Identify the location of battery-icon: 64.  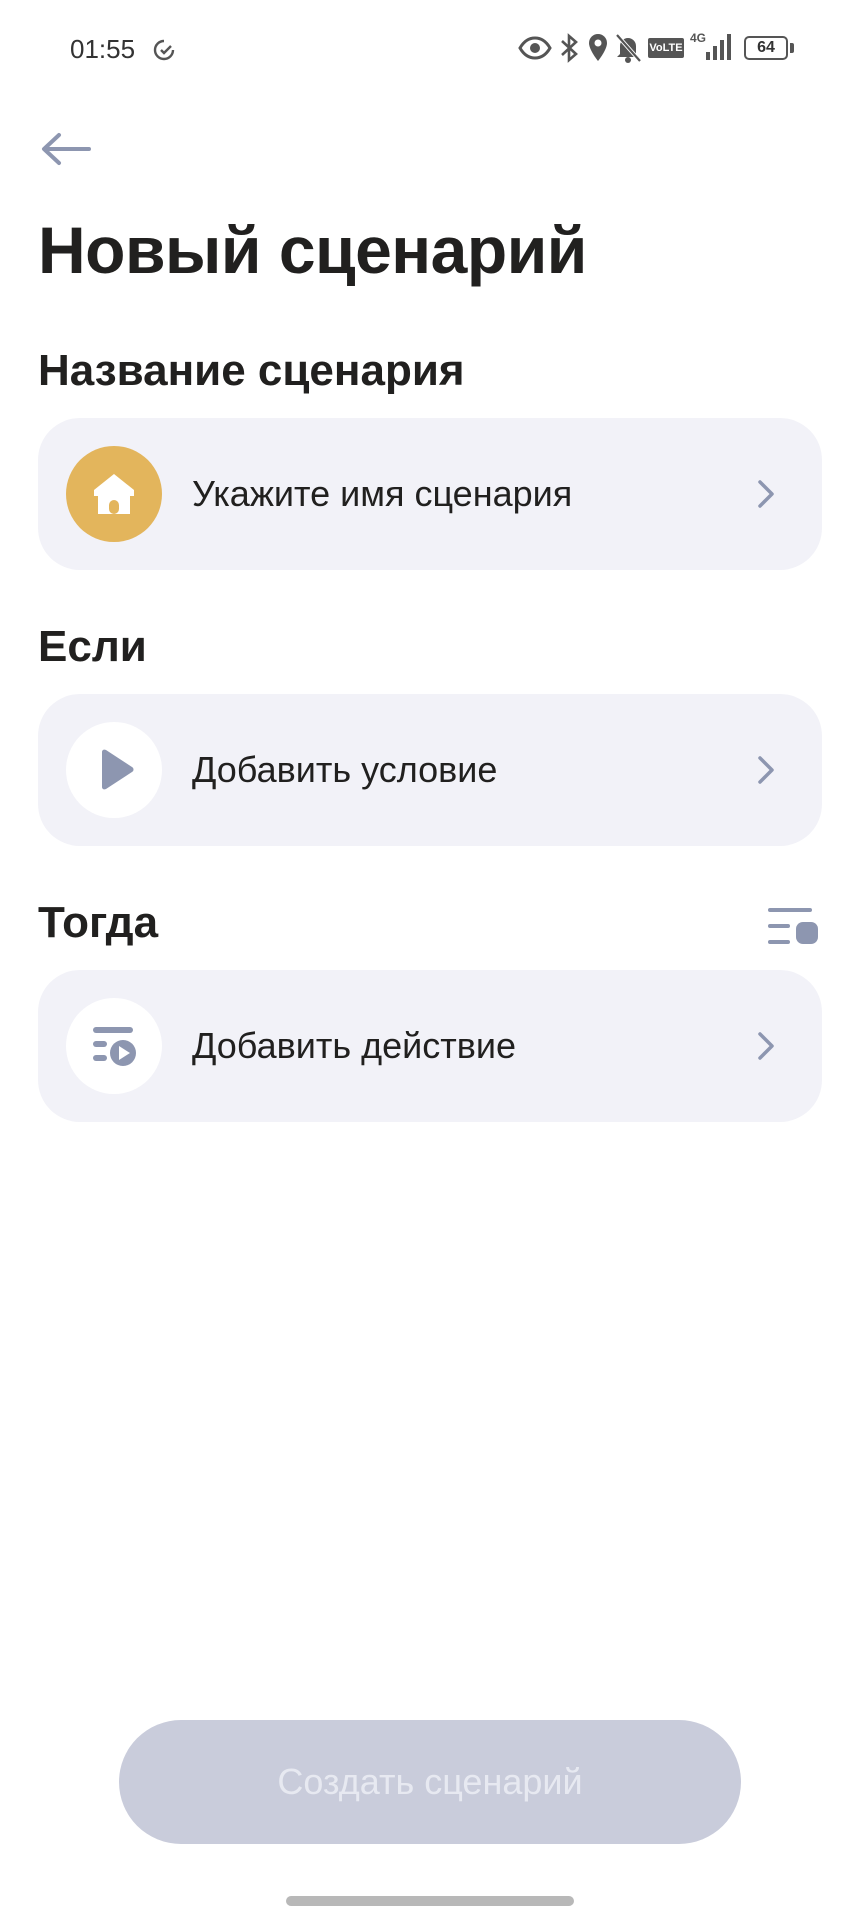
(766, 48).